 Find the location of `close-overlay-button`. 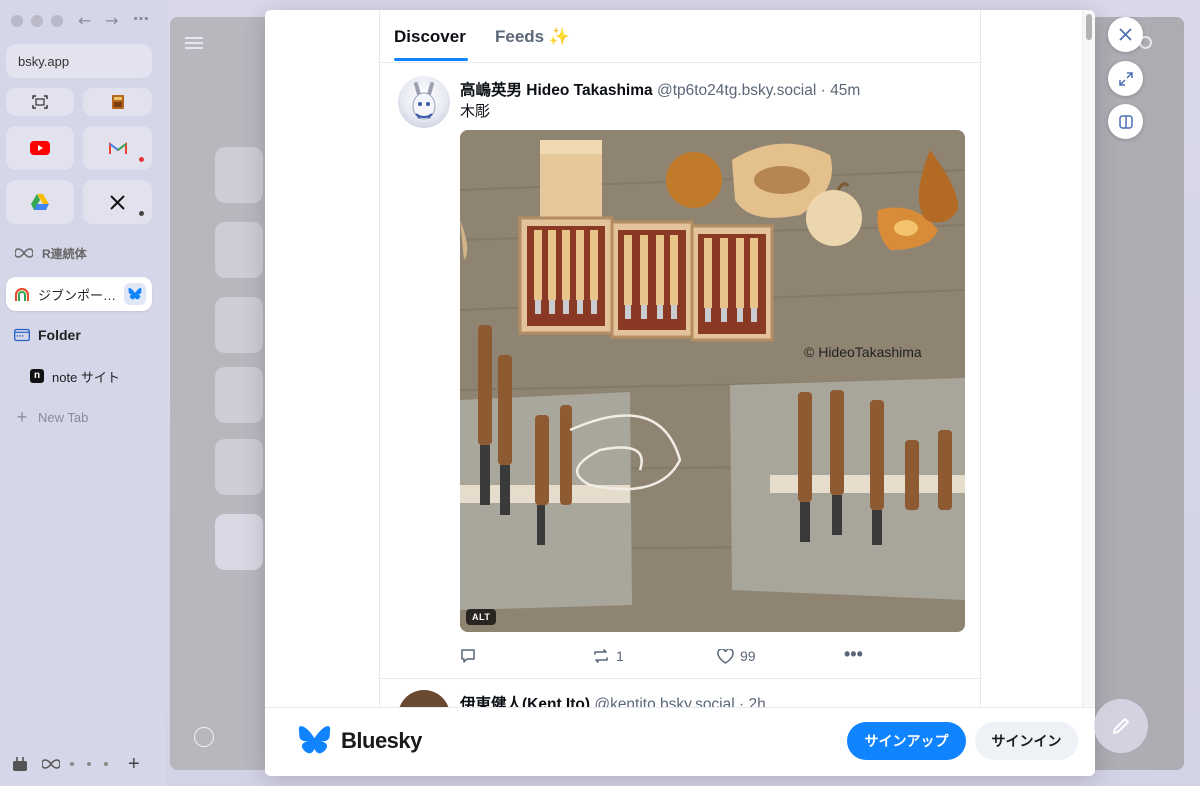

close-overlay-button is located at coordinates (1125, 34).